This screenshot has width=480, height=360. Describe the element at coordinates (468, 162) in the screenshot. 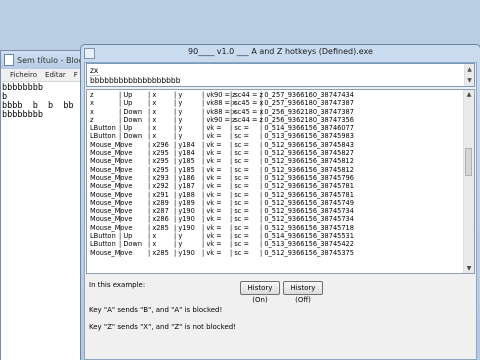

I see `scrollbar-thumb` at that location.